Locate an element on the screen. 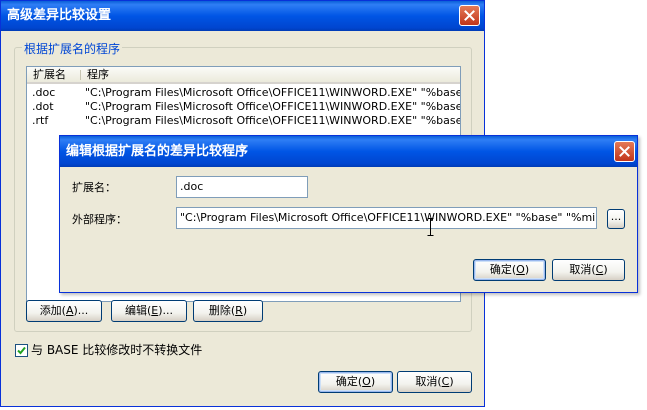  add-button-label: 添加( is located at coordinates (52, 310).